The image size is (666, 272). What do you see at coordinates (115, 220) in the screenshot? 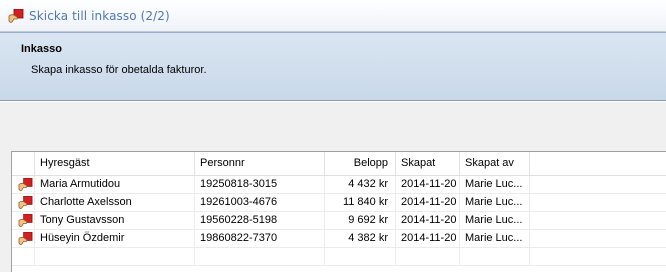
I see `tenant-name: Tony Gustavsson` at bounding box center [115, 220].